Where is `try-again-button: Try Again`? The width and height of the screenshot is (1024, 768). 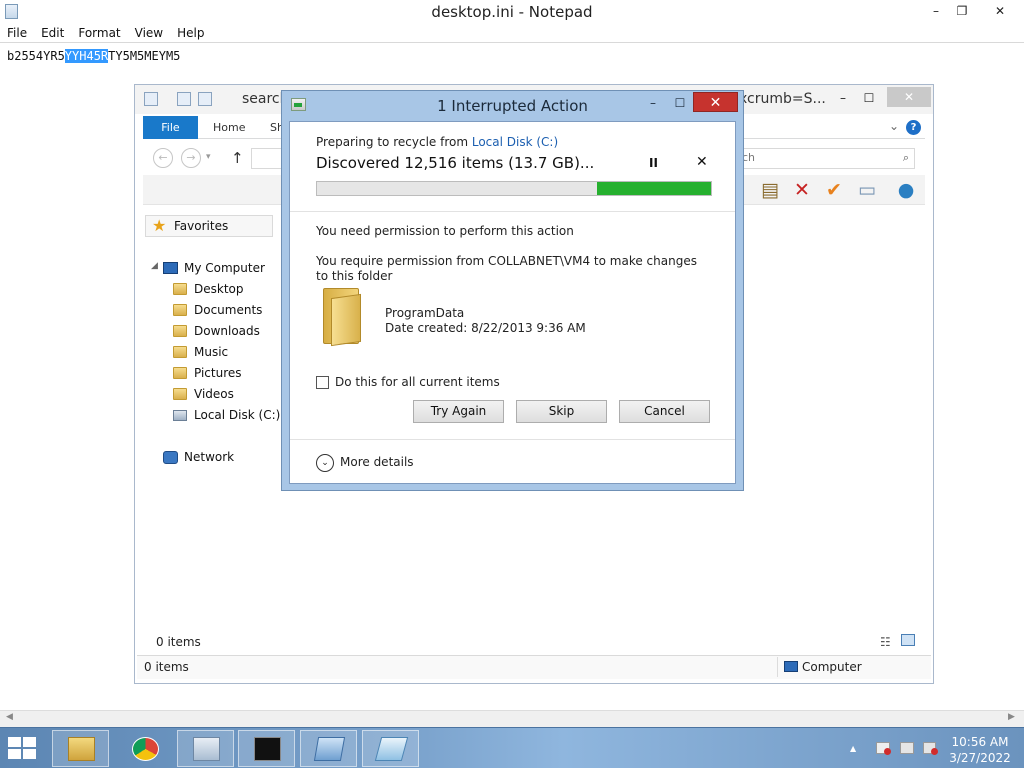
try-again-button: Try Again is located at coordinates (458, 411).